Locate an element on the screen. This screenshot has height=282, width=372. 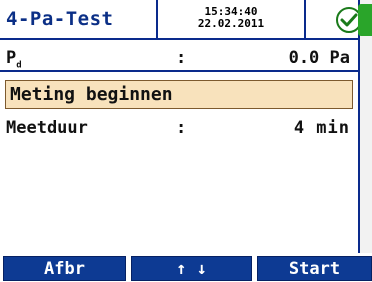
menu-item-duration: Meetduur : 4 min is located at coordinates (179, 128).